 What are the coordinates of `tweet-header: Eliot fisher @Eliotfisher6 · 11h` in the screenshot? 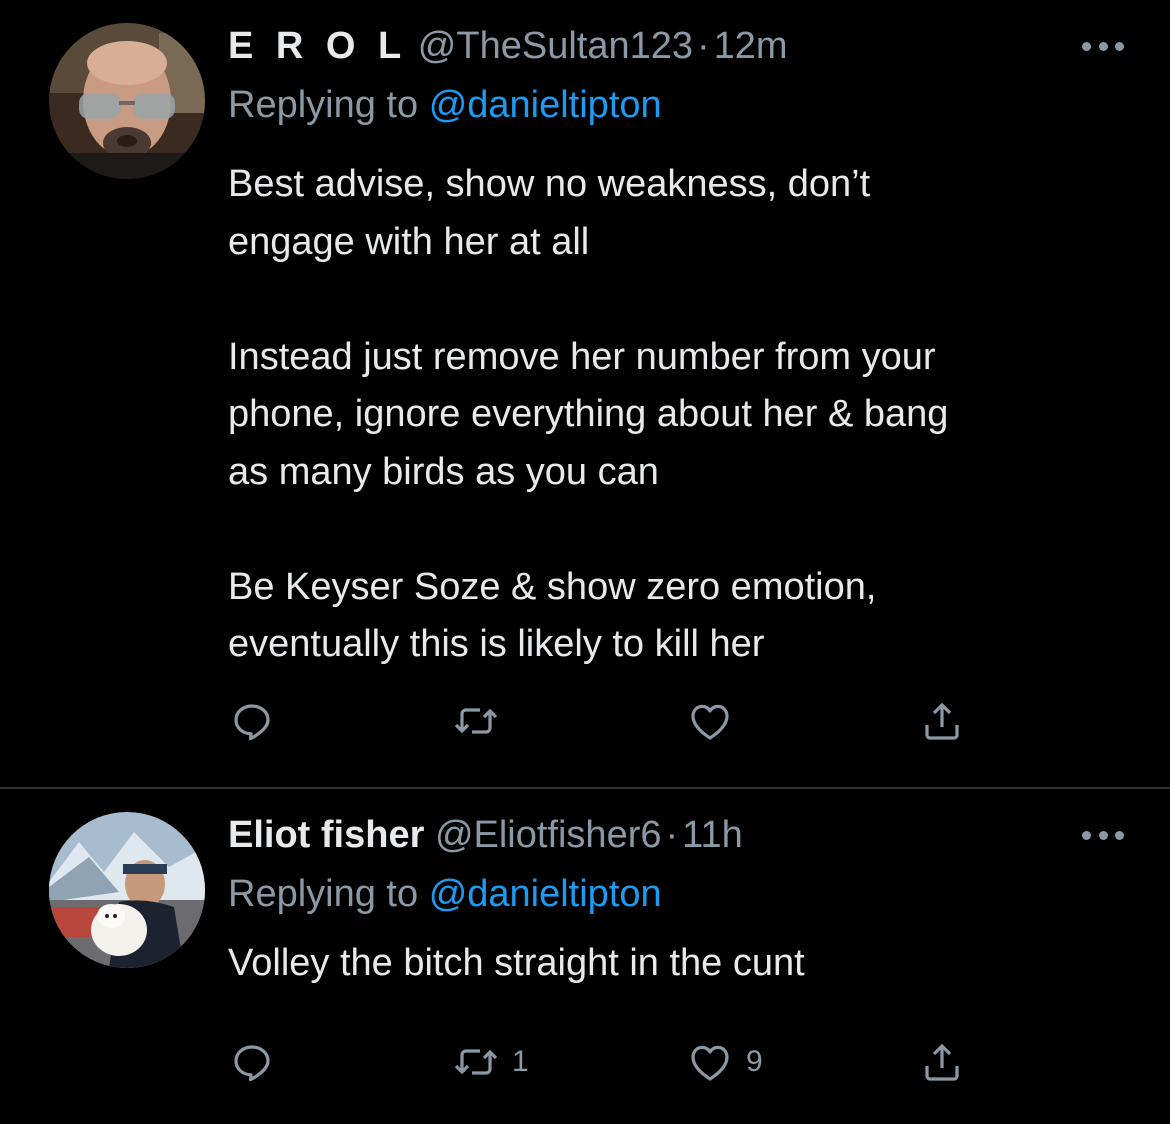 It's located at (485, 835).